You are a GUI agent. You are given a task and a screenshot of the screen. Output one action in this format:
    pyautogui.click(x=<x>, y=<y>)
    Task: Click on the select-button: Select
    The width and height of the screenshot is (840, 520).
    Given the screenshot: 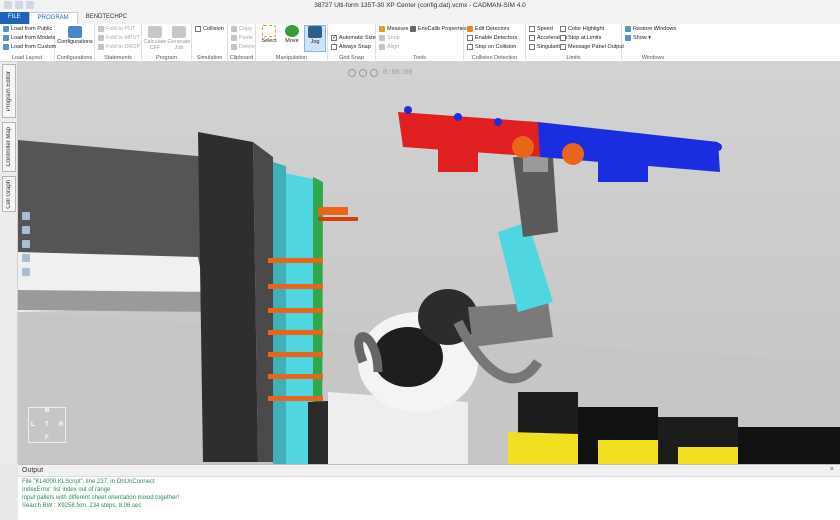 What is the action you would take?
    pyautogui.click(x=269, y=34)
    